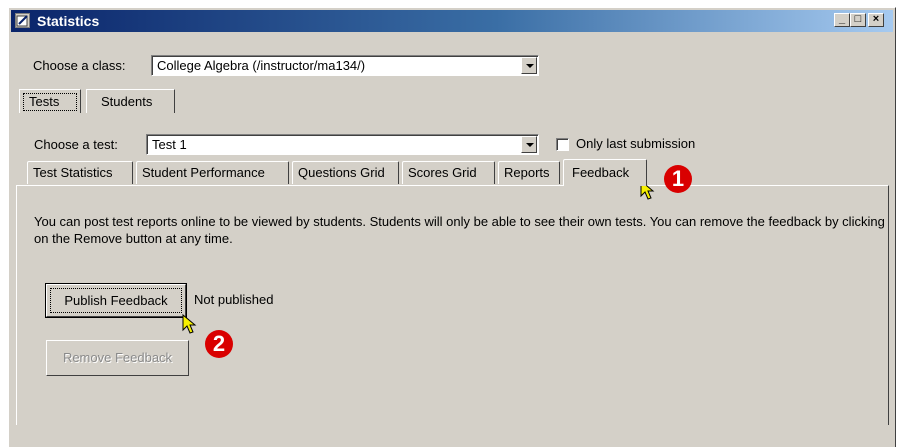 The width and height of the screenshot is (900, 447). I want to click on callout-badge-2: 2, so click(219, 344).